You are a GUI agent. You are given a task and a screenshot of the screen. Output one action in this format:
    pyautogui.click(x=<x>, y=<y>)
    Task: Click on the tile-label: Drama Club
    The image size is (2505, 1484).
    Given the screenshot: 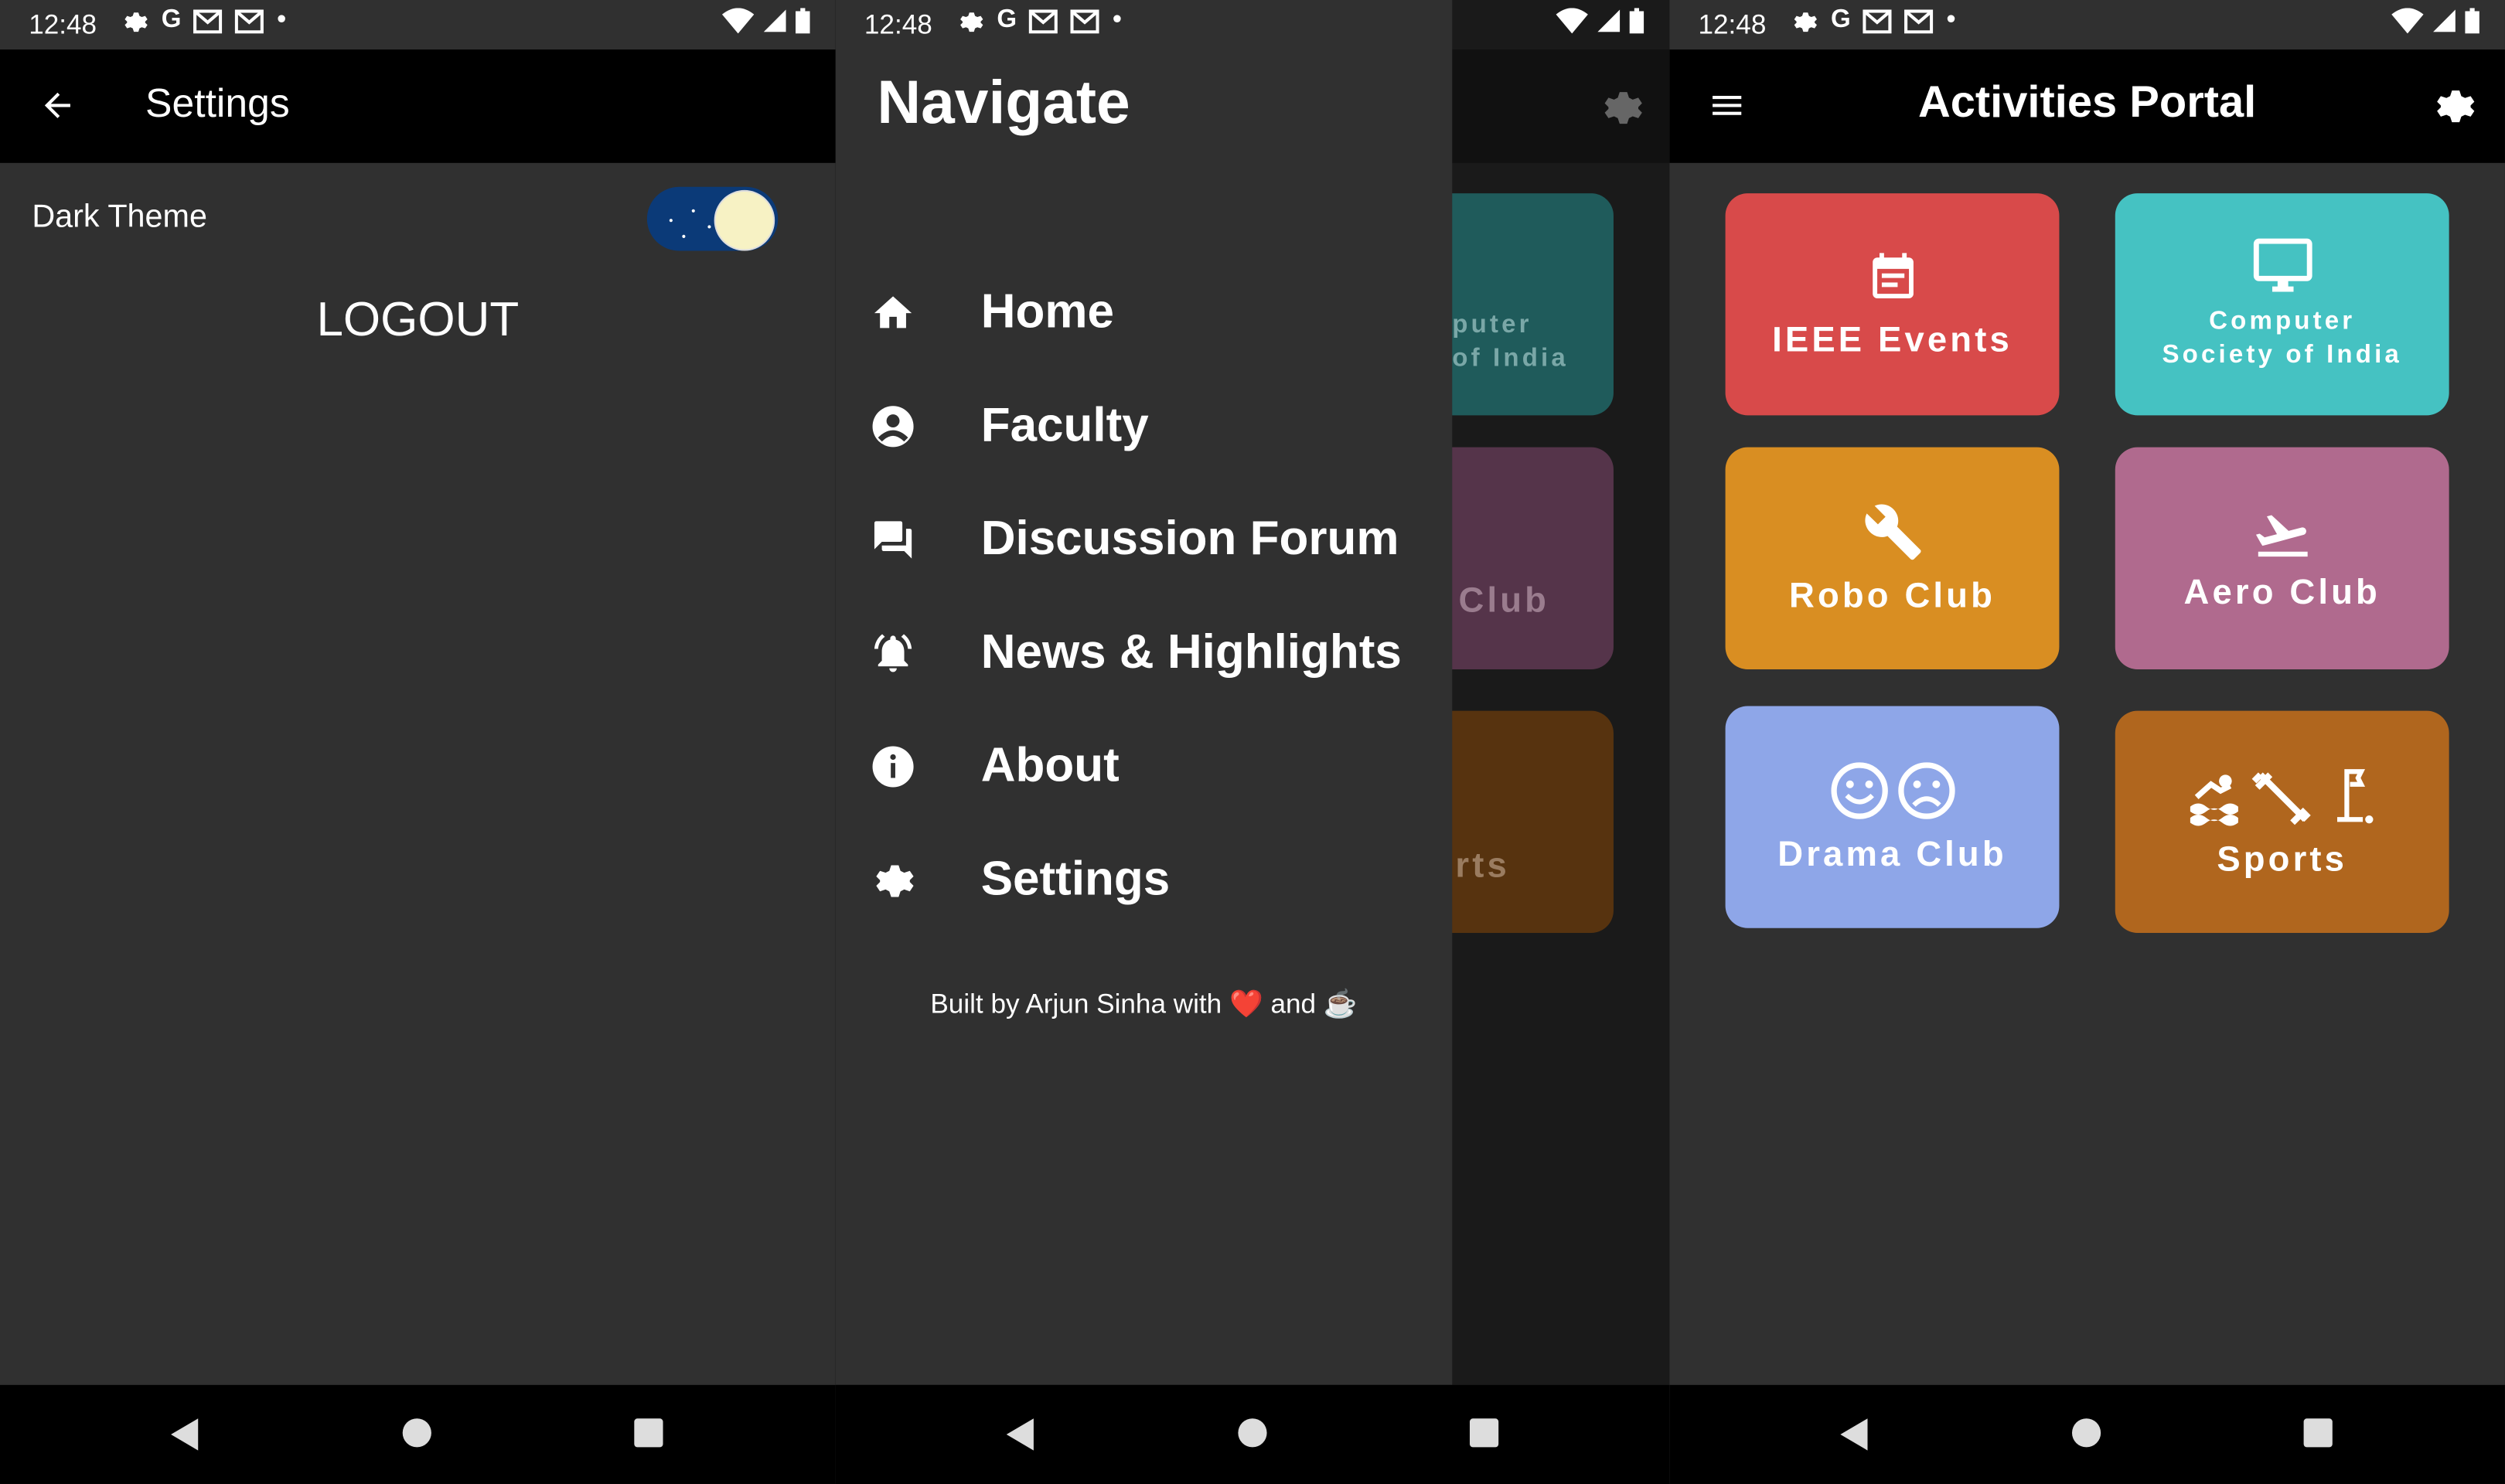 What is the action you would take?
    pyautogui.click(x=1892, y=852)
    